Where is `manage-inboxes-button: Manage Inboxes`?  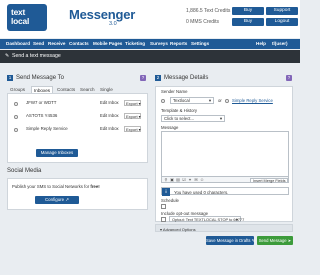
manage-inboxes-button: Manage Inboxes is located at coordinates (57, 153).